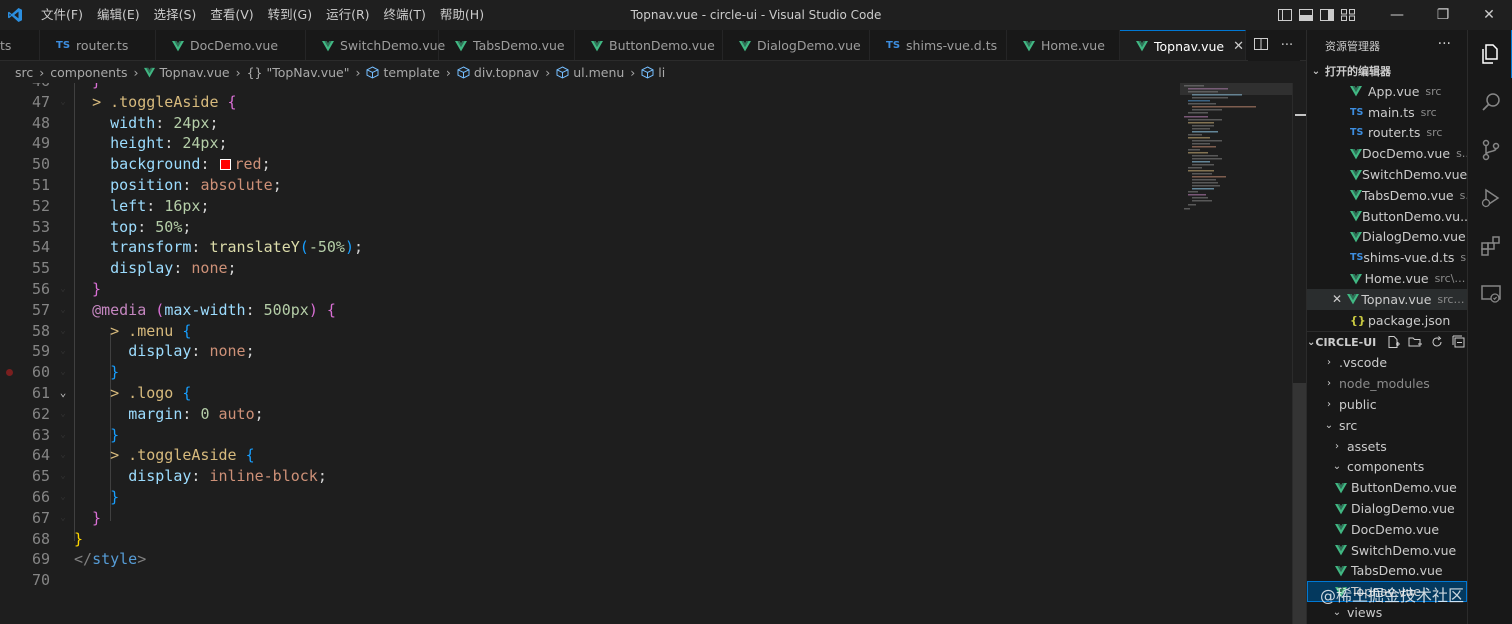  Describe the element at coordinates (1387, 550) in the screenshot. I see `file-item: SwitchDemo.vue` at that location.